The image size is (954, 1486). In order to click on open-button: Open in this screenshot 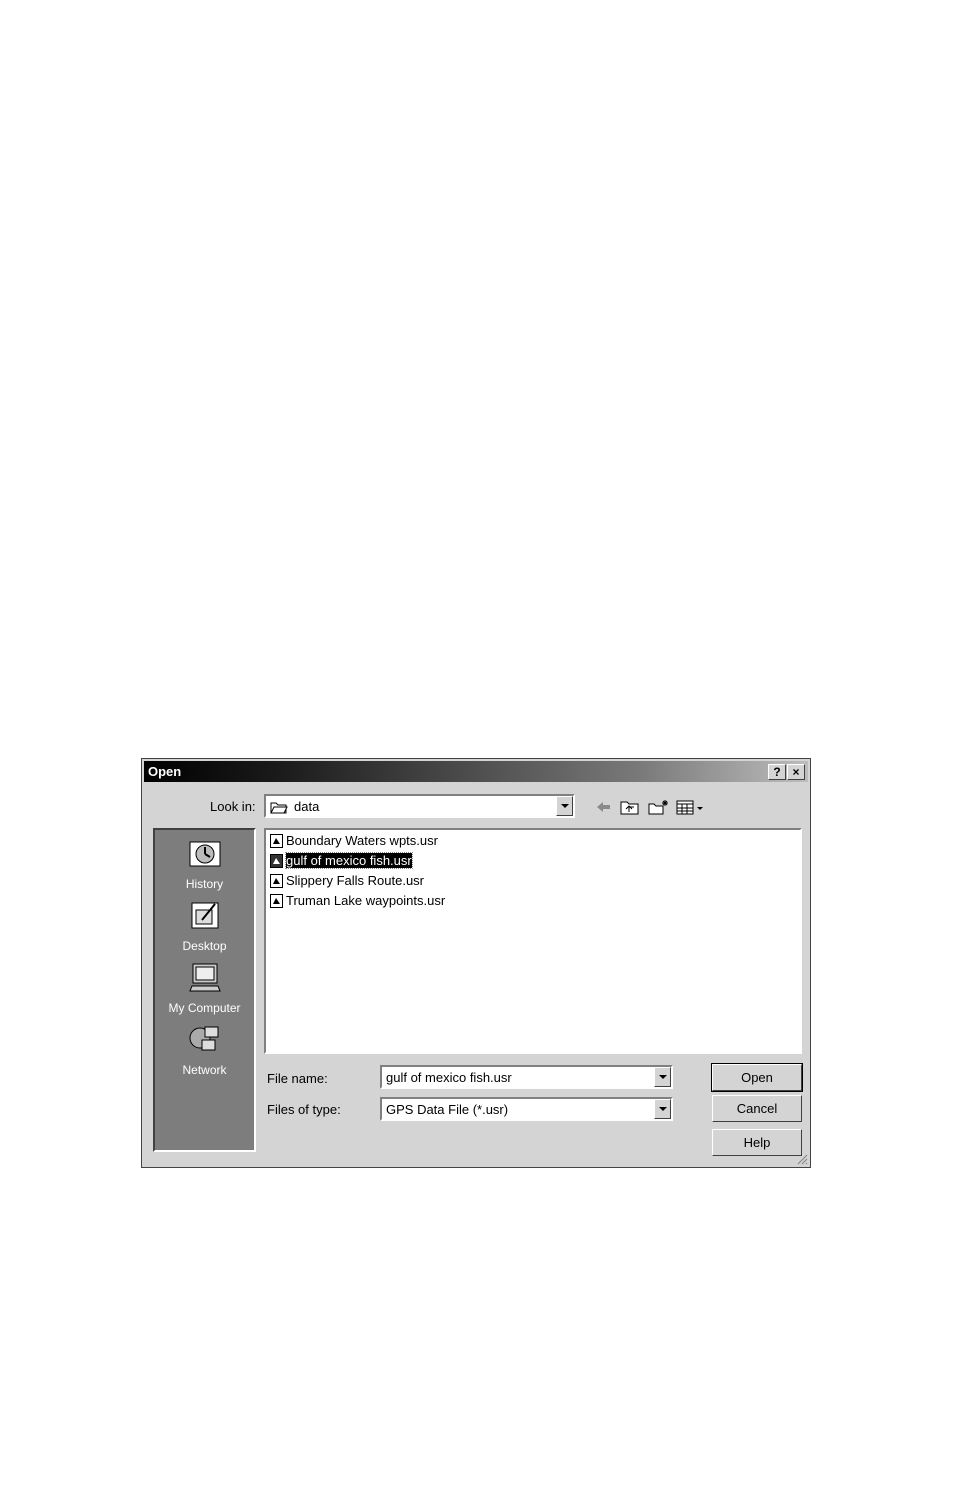, I will do `click(757, 1077)`.